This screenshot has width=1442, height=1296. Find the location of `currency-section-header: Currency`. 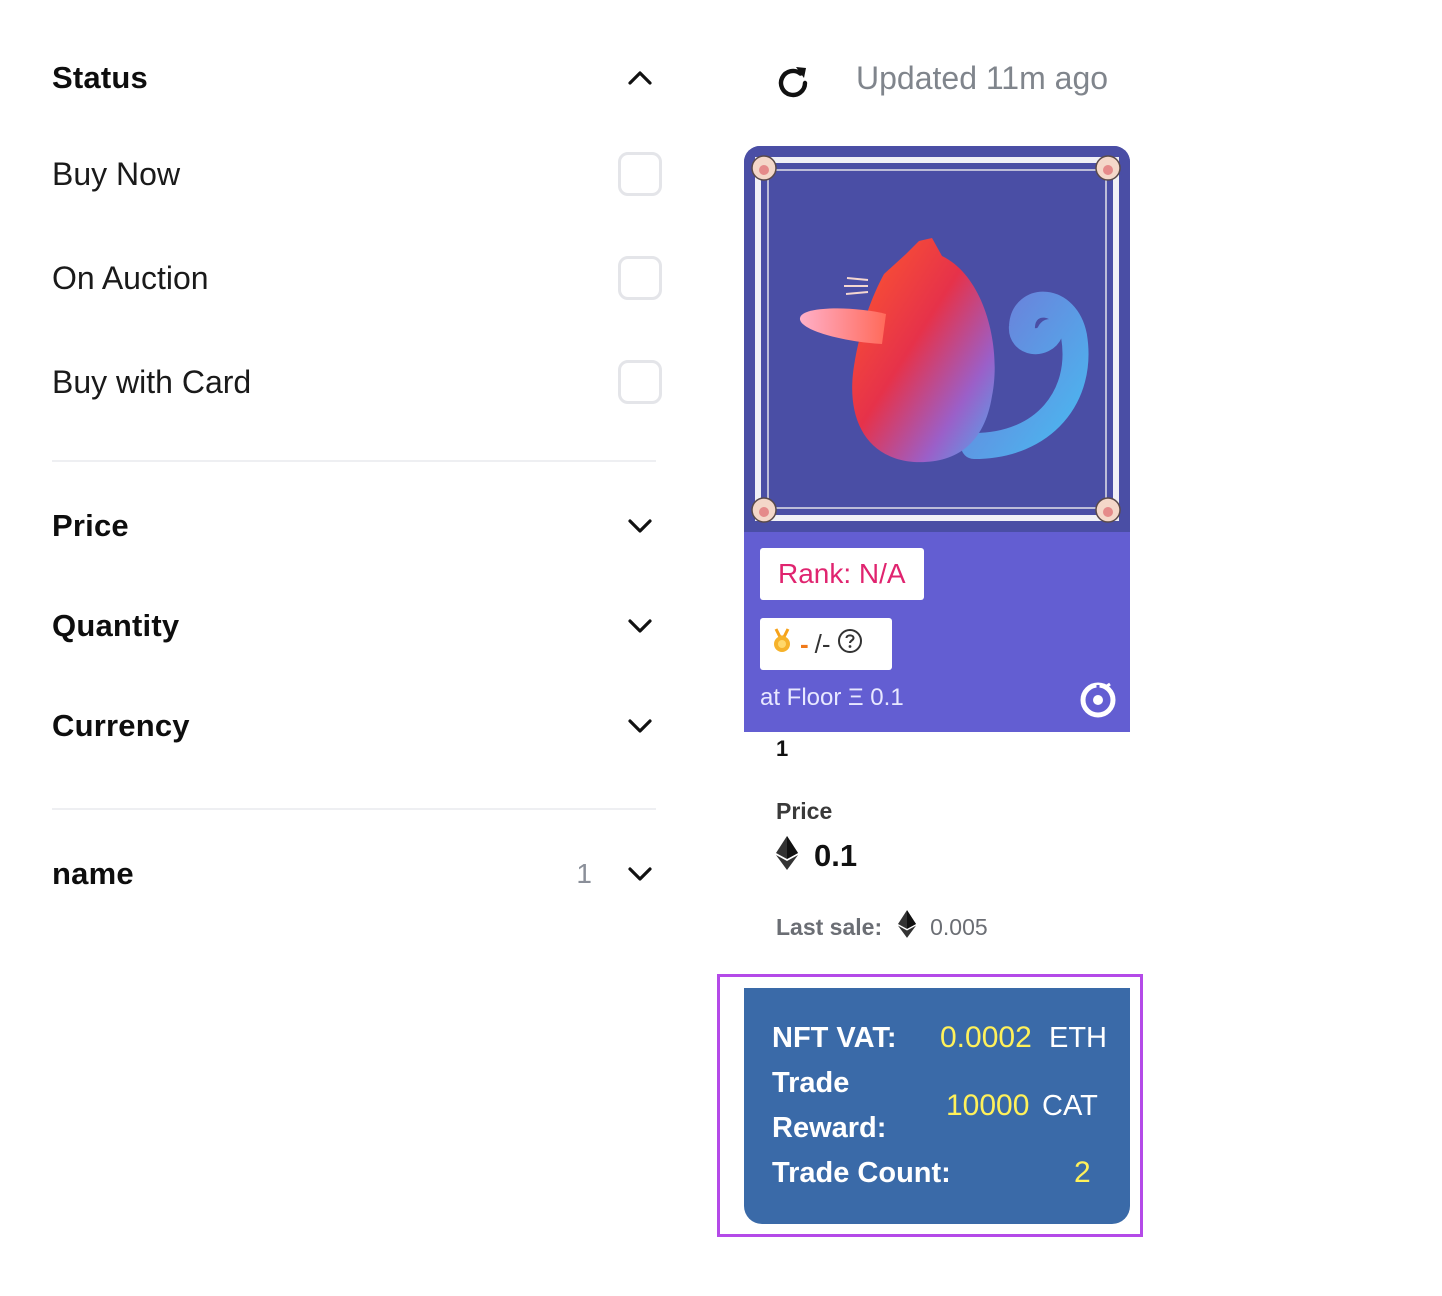

currency-section-header: Currency is located at coordinates (357, 726).